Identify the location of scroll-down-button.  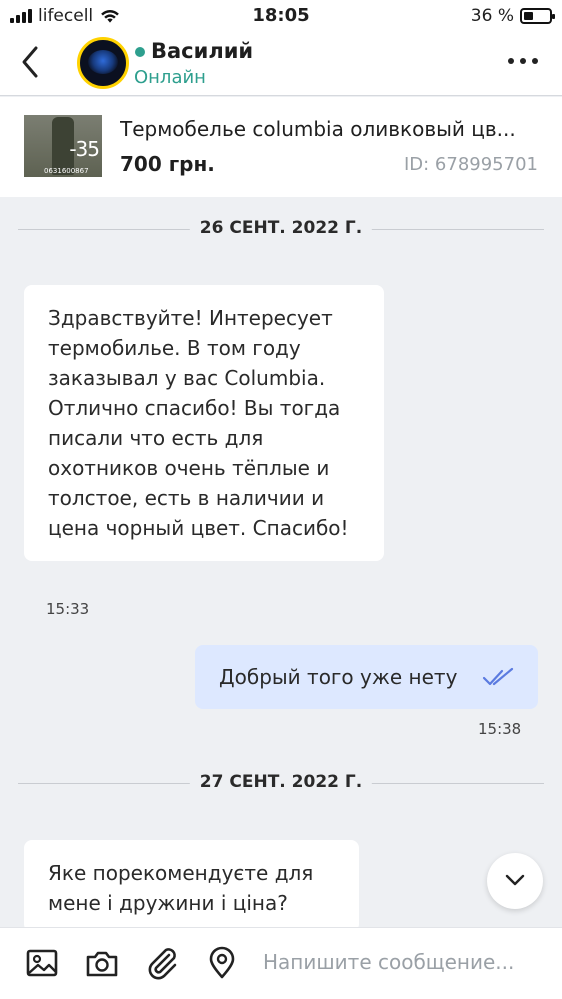
(515, 881).